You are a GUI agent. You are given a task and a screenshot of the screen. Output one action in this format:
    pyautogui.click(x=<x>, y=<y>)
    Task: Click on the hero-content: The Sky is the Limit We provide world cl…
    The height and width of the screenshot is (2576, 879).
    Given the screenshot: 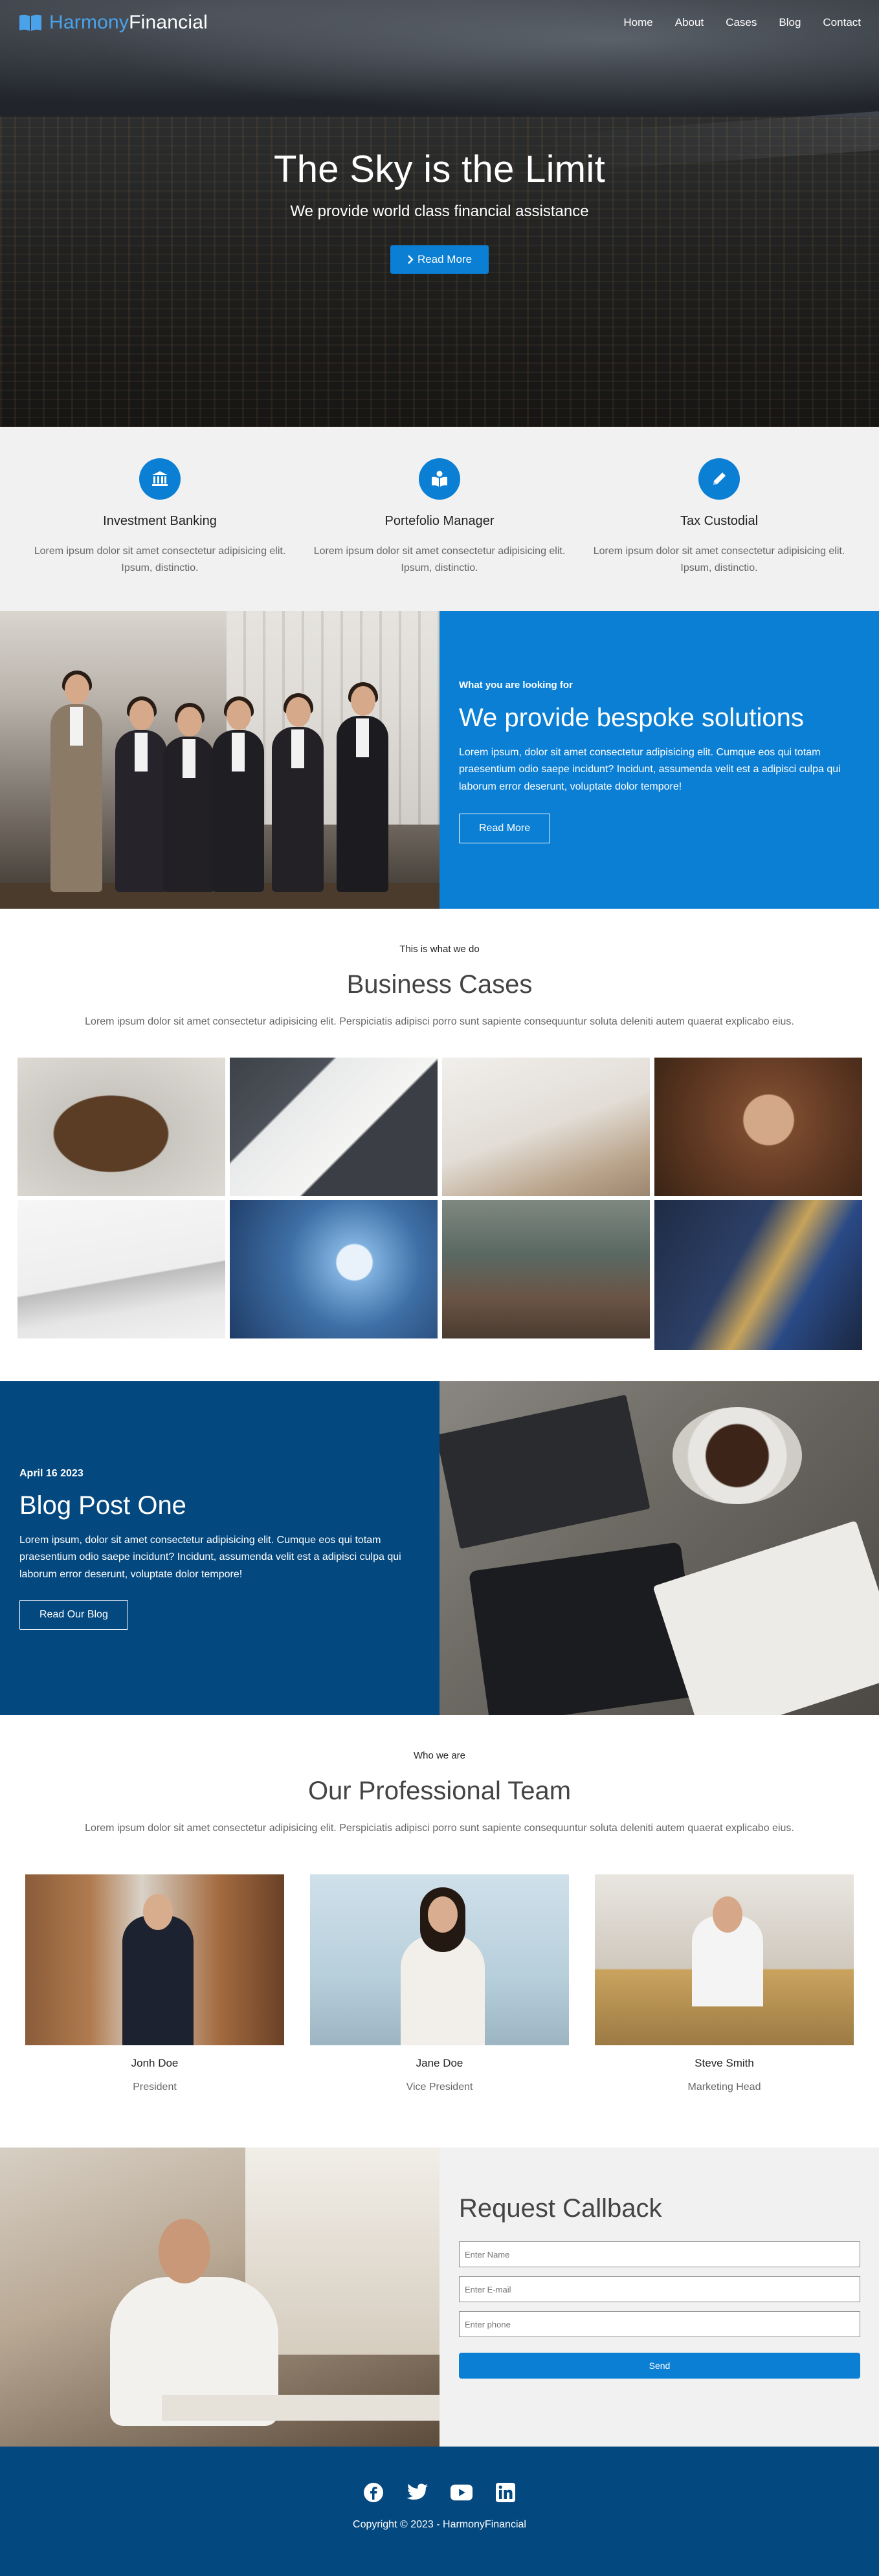 What is the action you would take?
    pyautogui.click(x=439, y=211)
    